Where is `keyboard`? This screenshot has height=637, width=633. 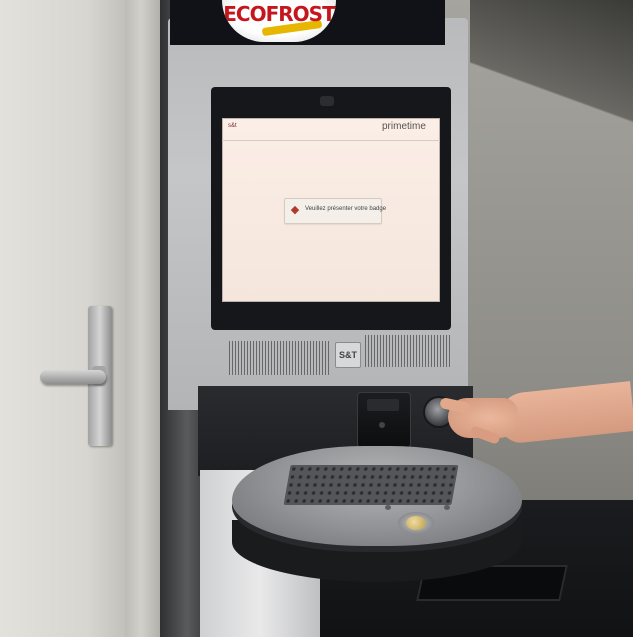 keyboard is located at coordinates (371, 485).